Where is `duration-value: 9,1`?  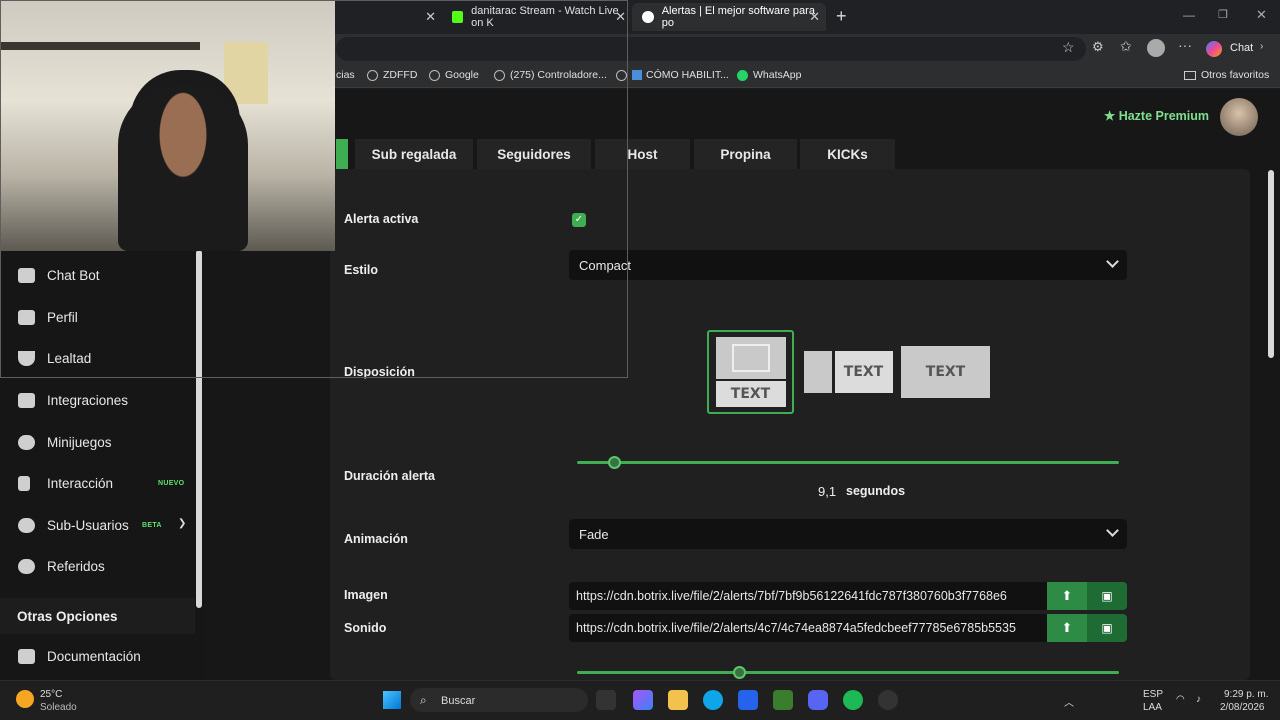 duration-value: 9,1 is located at coordinates (827, 491).